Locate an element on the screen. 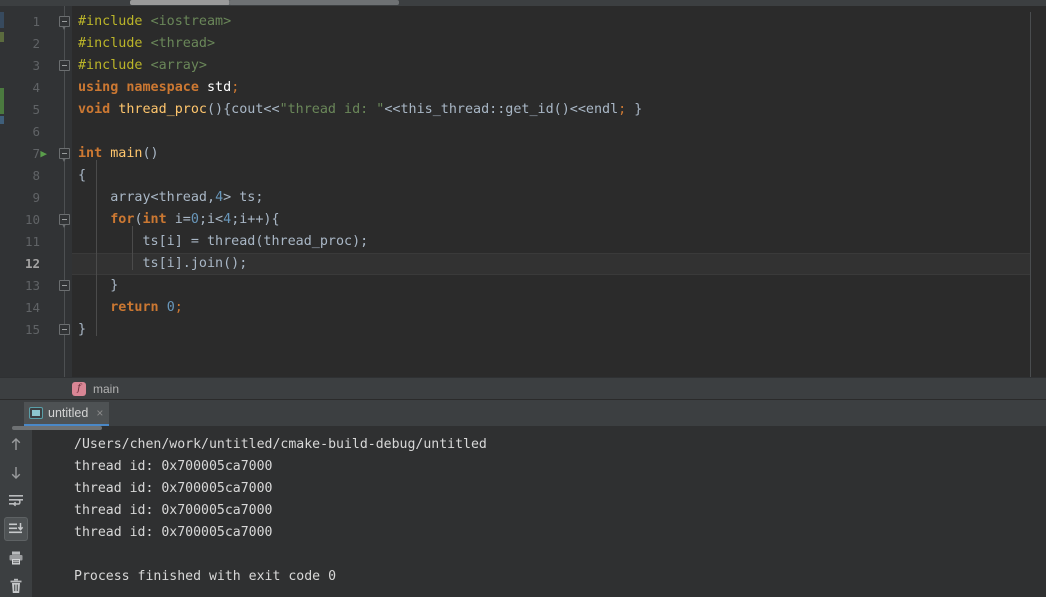 The width and height of the screenshot is (1046, 597). console-line: Process finished with exit code 0 is located at coordinates (205, 576).